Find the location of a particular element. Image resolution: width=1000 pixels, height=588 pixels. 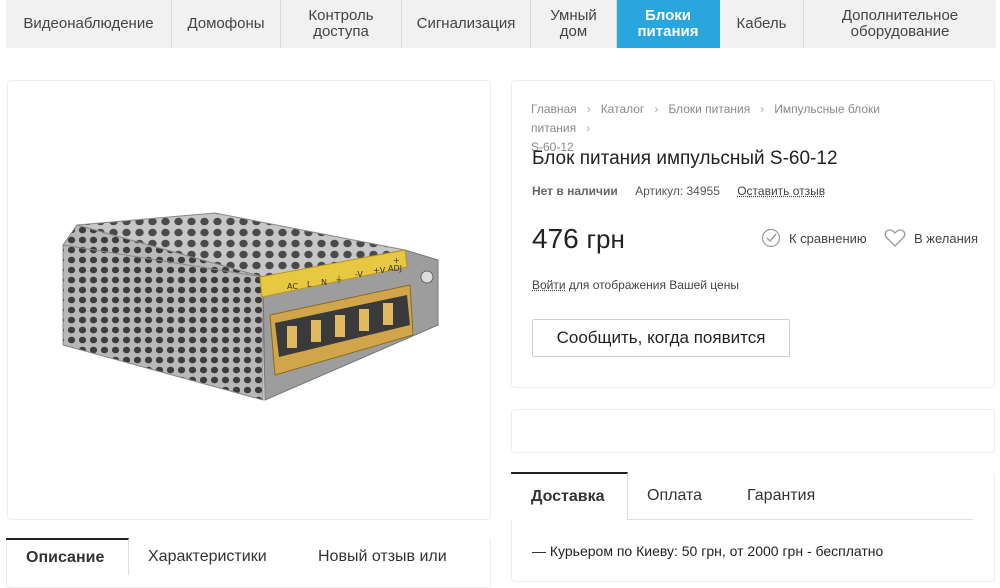

notify-when-available-button: Сообщить, когда появится is located at coordinates (661, 338).